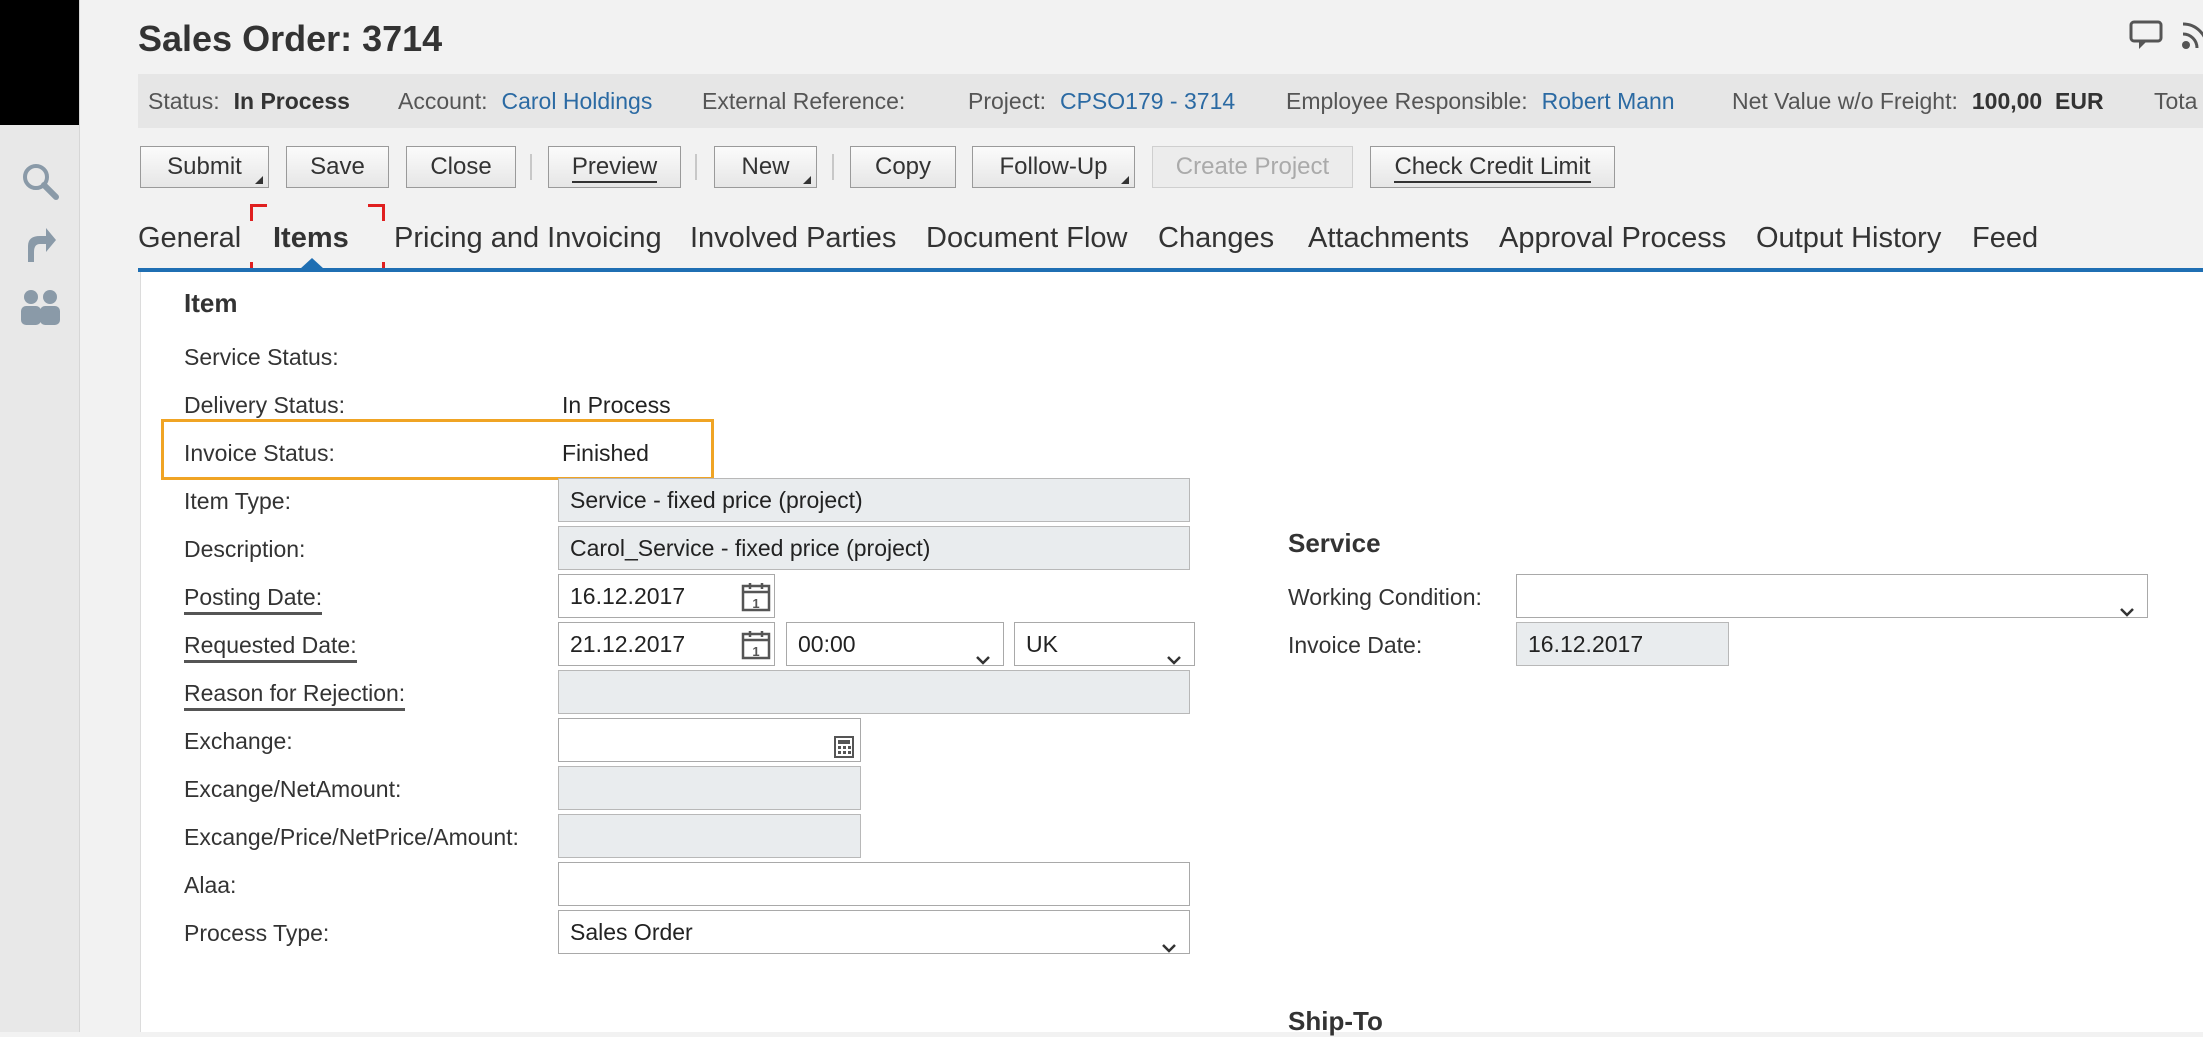 The height and width of the screenshot is (1037, 2203). I want to click on follow-up-button: Follow-Up, so click(1053, 167).